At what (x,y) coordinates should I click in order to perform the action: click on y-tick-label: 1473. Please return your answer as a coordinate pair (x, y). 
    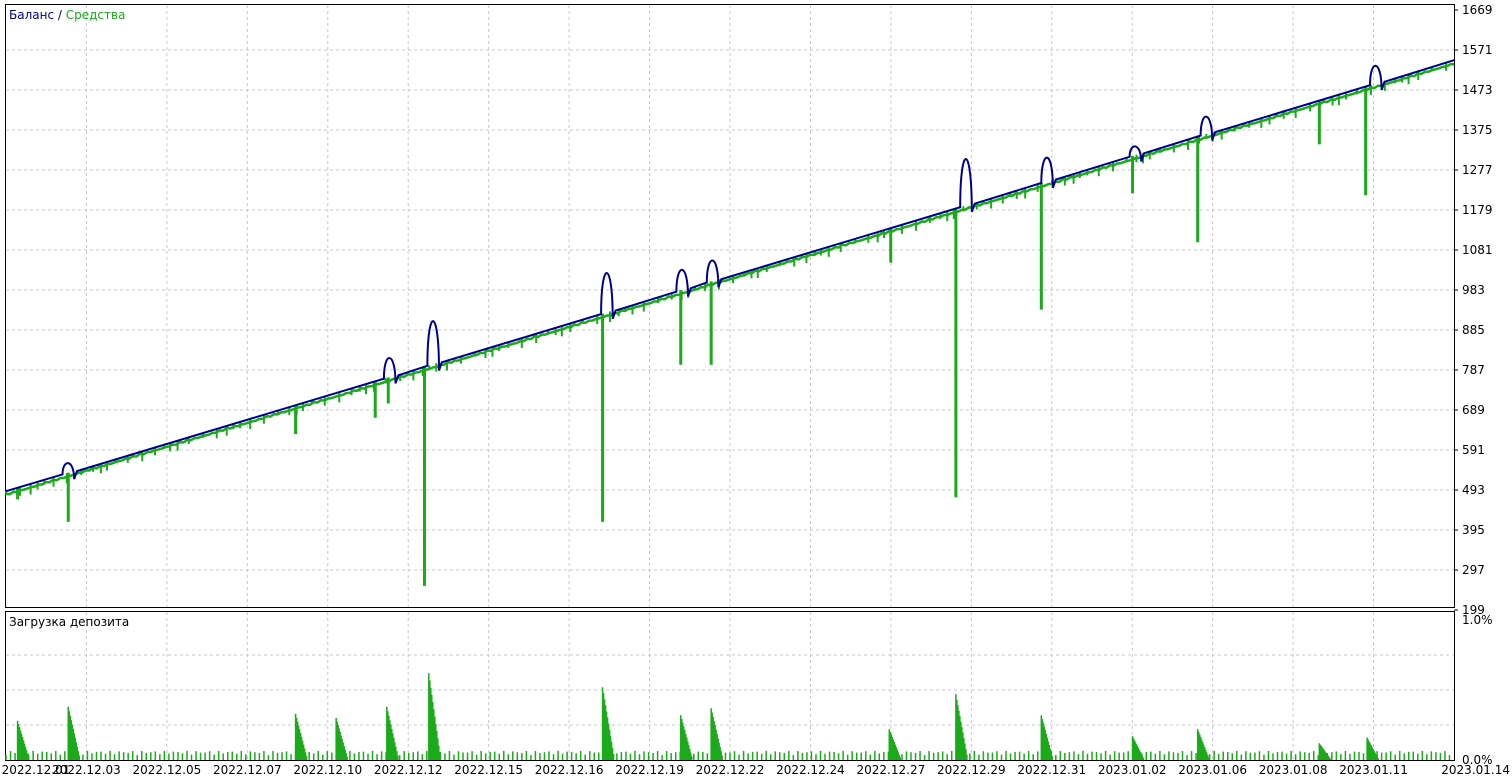
    Looking at the image, I should click on (1477, 90).